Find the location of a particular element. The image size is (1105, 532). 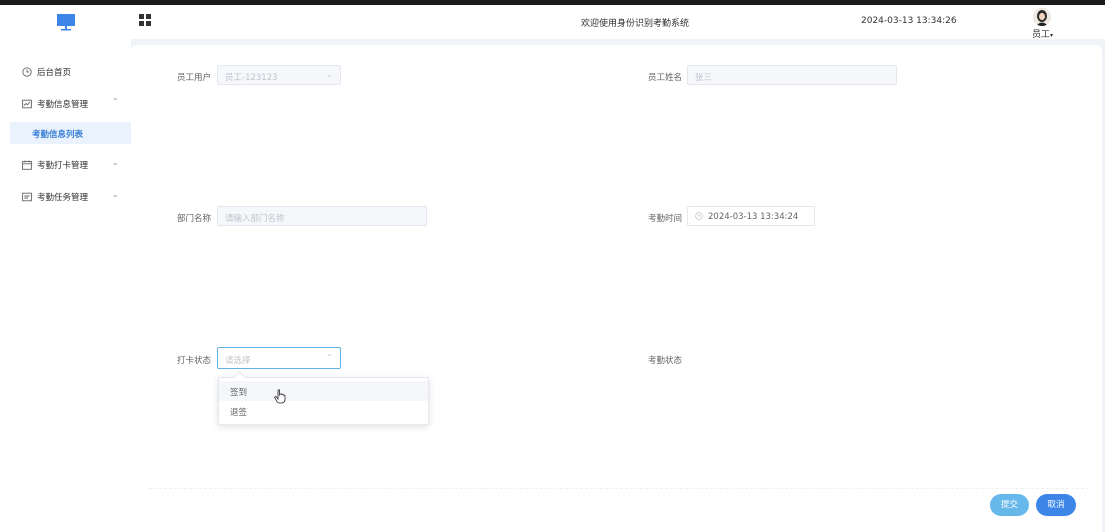

avatar is located at coordinates (1042, 17).